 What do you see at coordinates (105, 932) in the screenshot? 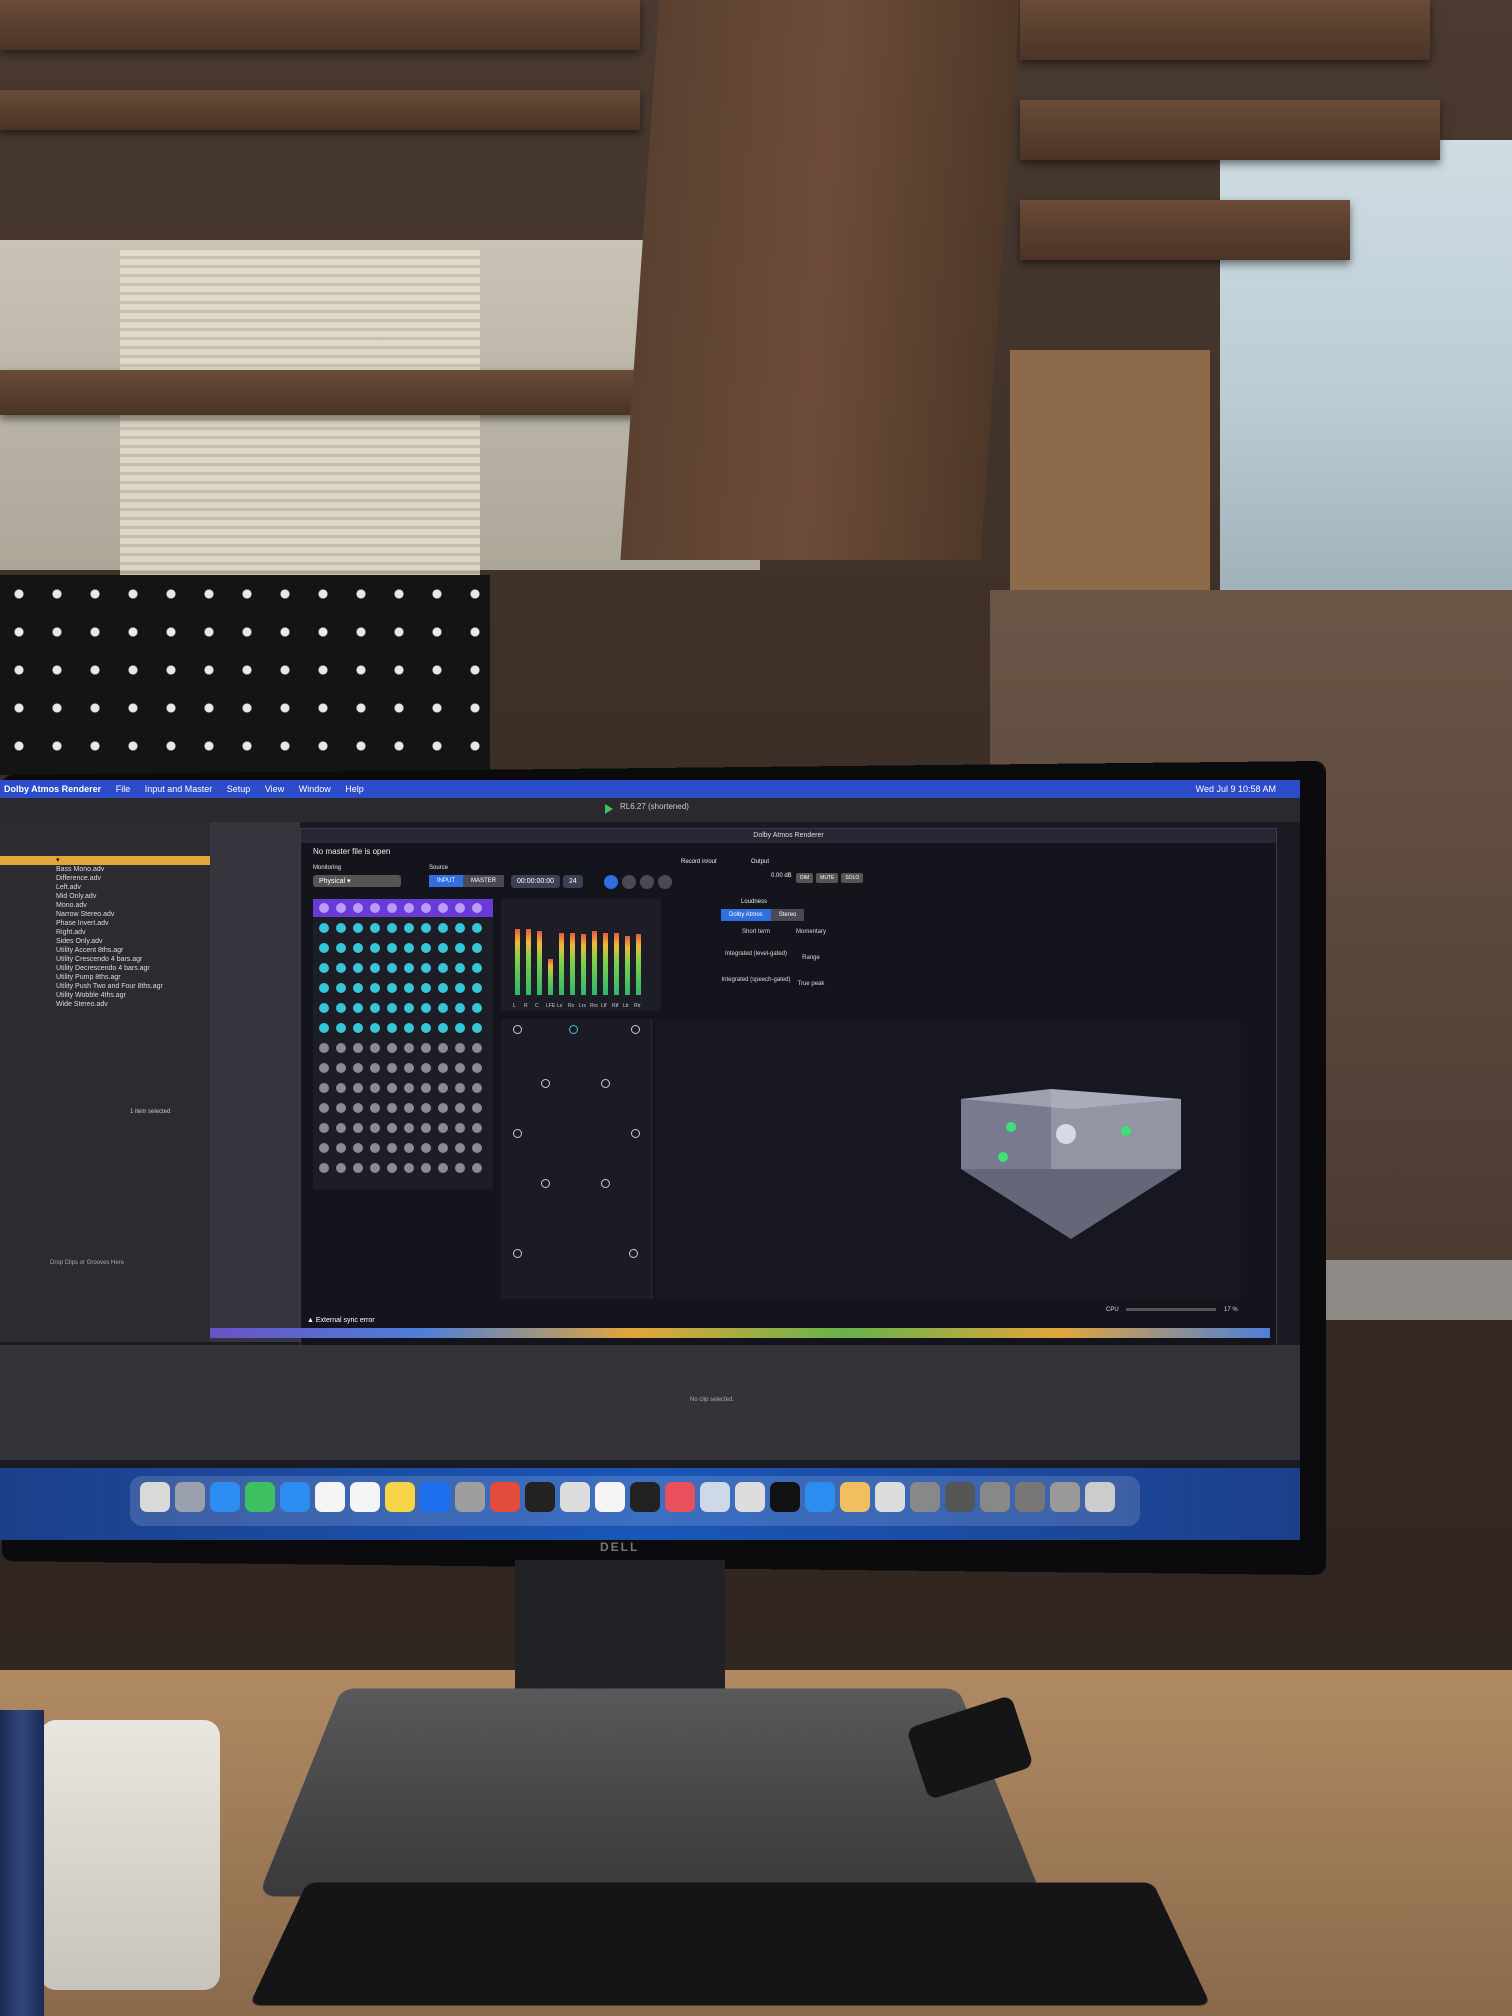
I see `browser-item: Right.adv` at bounding box center [105, 932].